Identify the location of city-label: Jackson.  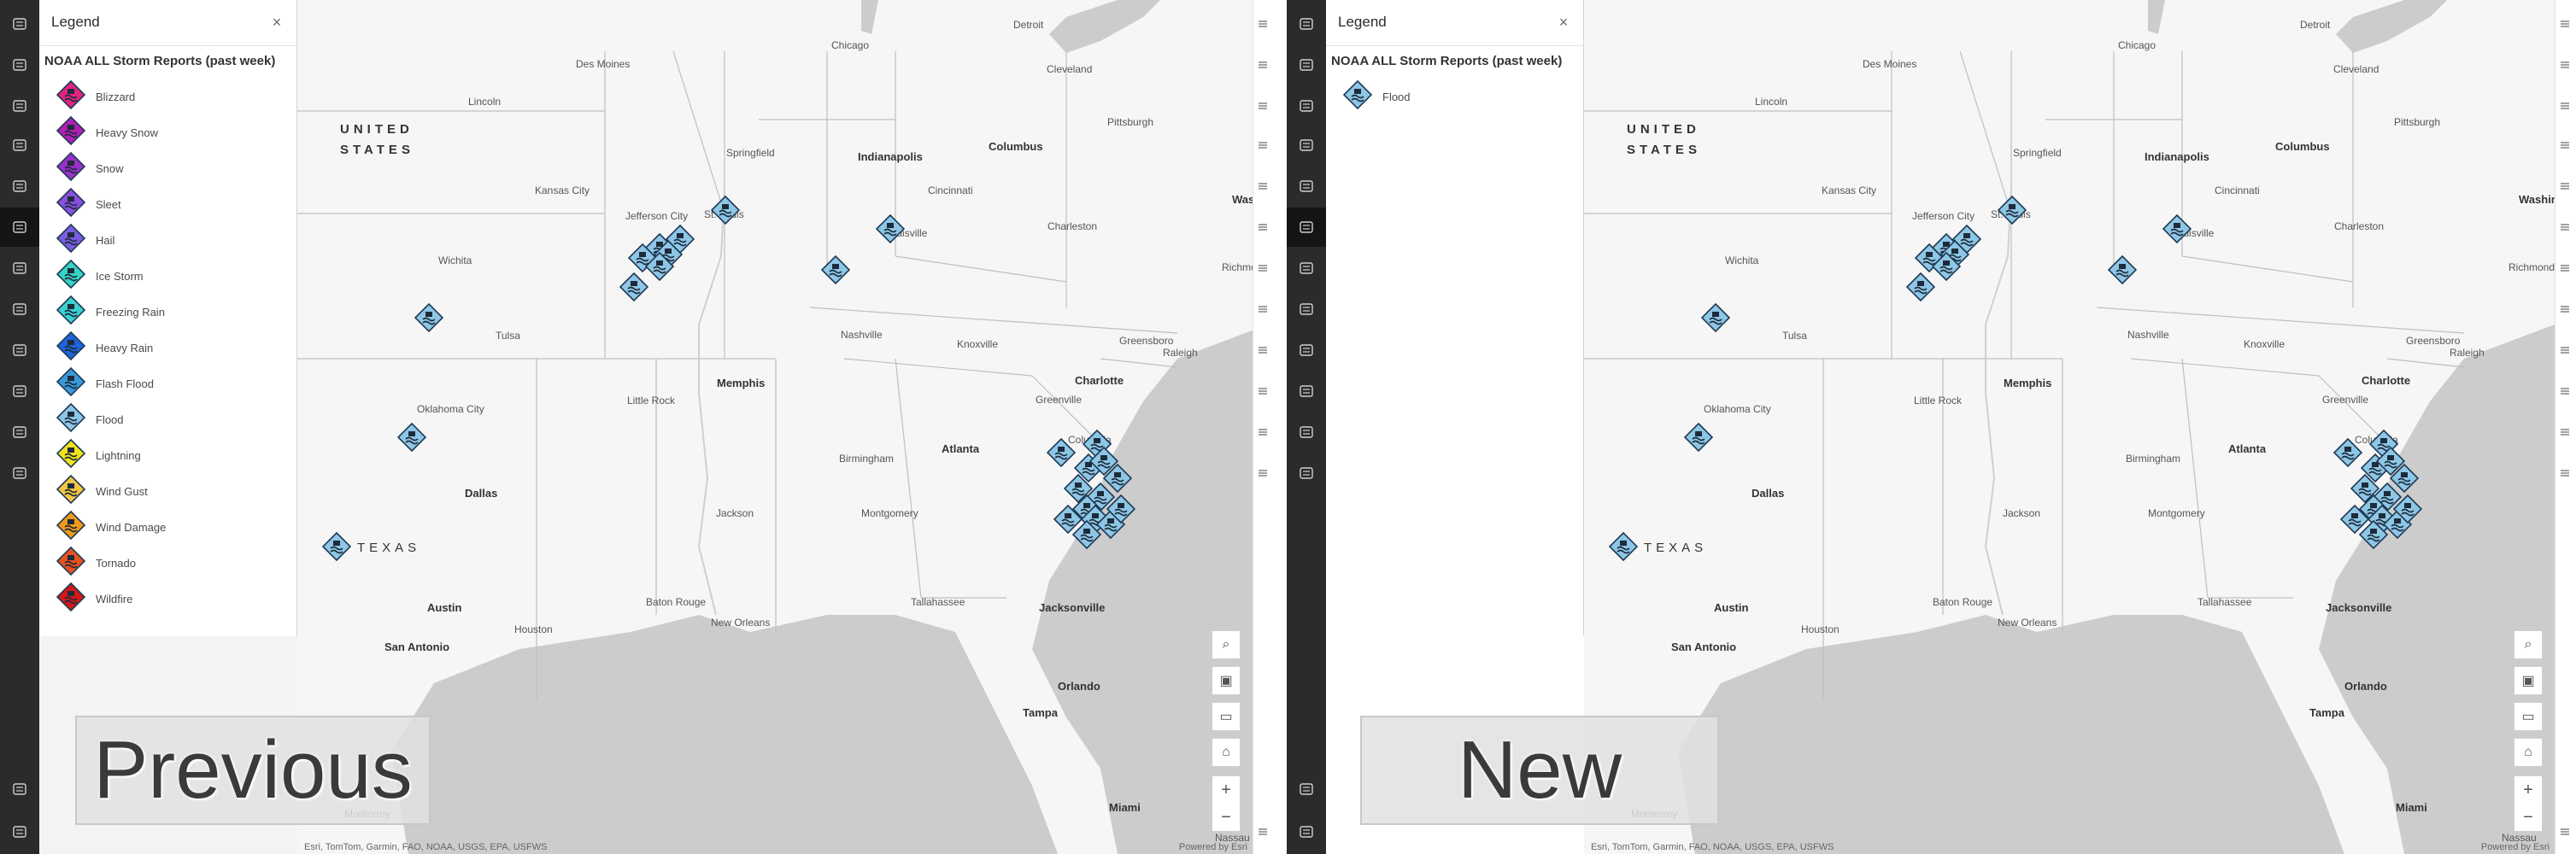
(2022, 513).